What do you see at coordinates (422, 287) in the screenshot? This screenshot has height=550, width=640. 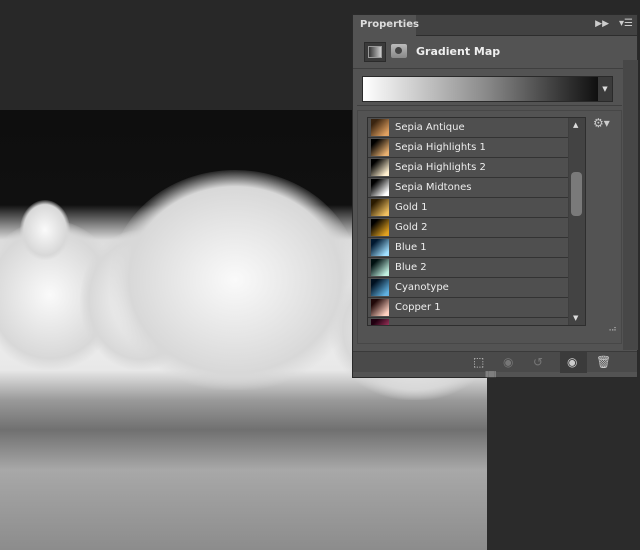 I see `preset-label: Cyanotype` at bounding box center [422, 287].